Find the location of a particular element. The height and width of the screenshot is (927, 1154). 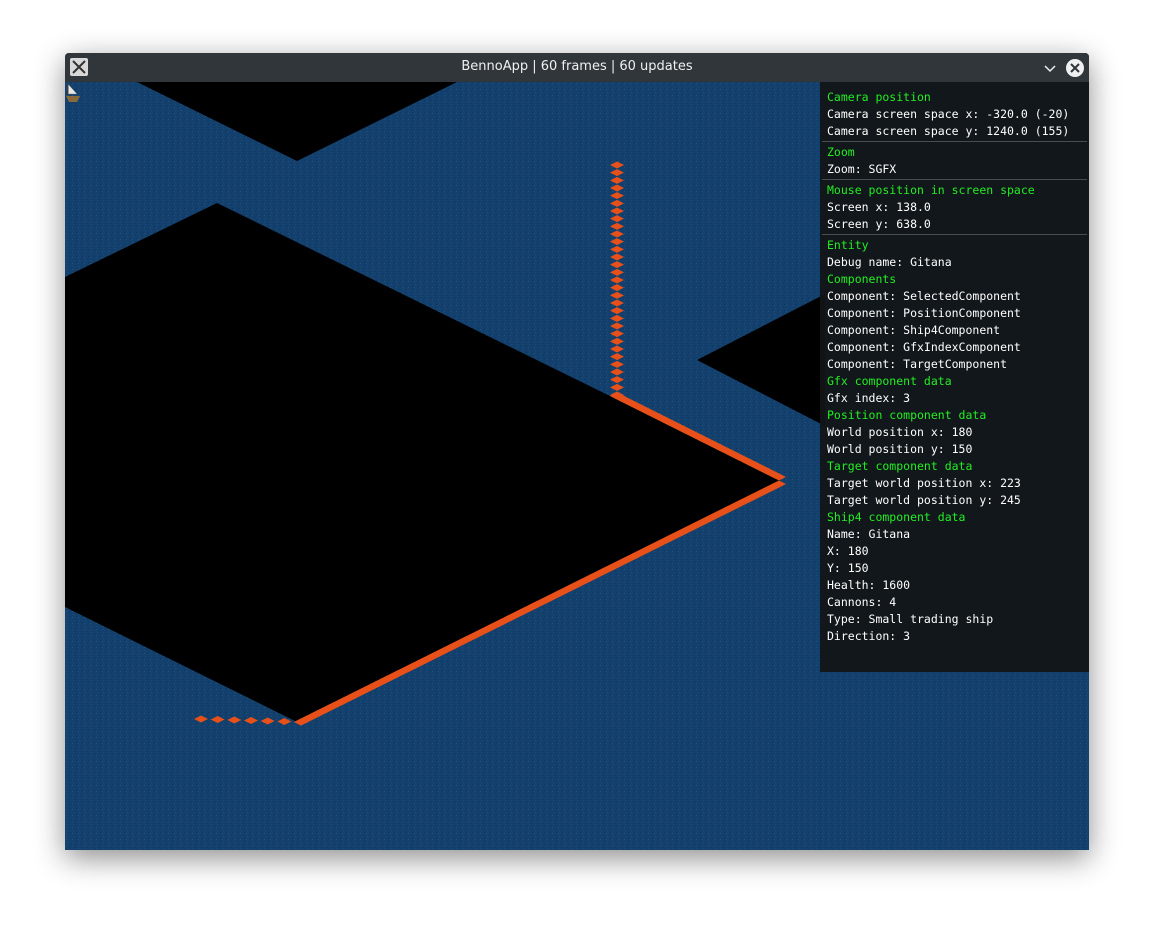

title-bar: BennoApp | 60 frames | 60 updates is located at coordinates (577, 67).